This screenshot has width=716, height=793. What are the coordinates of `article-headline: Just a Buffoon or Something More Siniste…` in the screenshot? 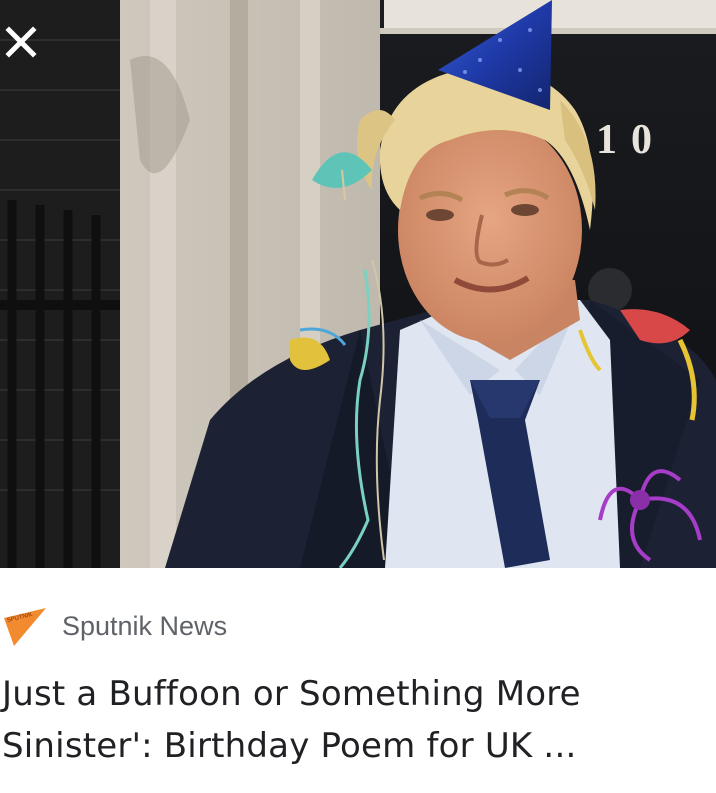 It's located at (352, 720).